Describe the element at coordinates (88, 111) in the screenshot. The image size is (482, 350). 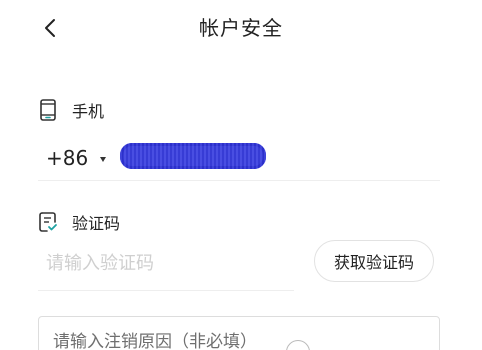
I see `phone-label: 手机` at that location.